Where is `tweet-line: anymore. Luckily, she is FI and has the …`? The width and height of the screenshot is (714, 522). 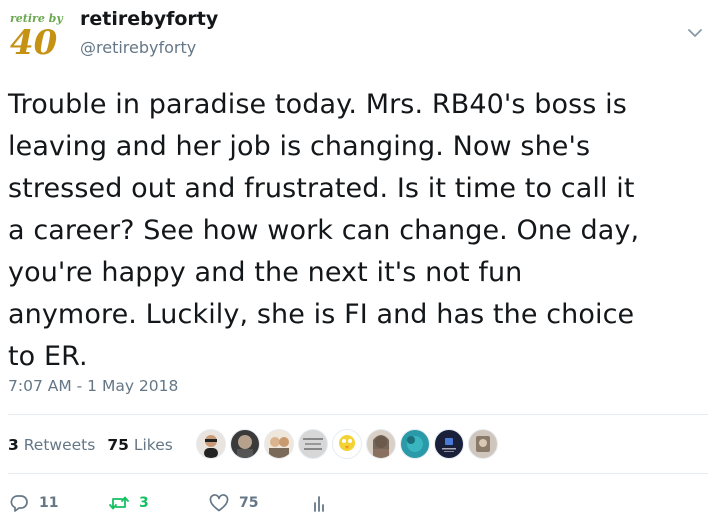 tweet-line: anymore. Luckily, she is FI and has the … is located at coordinates (321, 314).